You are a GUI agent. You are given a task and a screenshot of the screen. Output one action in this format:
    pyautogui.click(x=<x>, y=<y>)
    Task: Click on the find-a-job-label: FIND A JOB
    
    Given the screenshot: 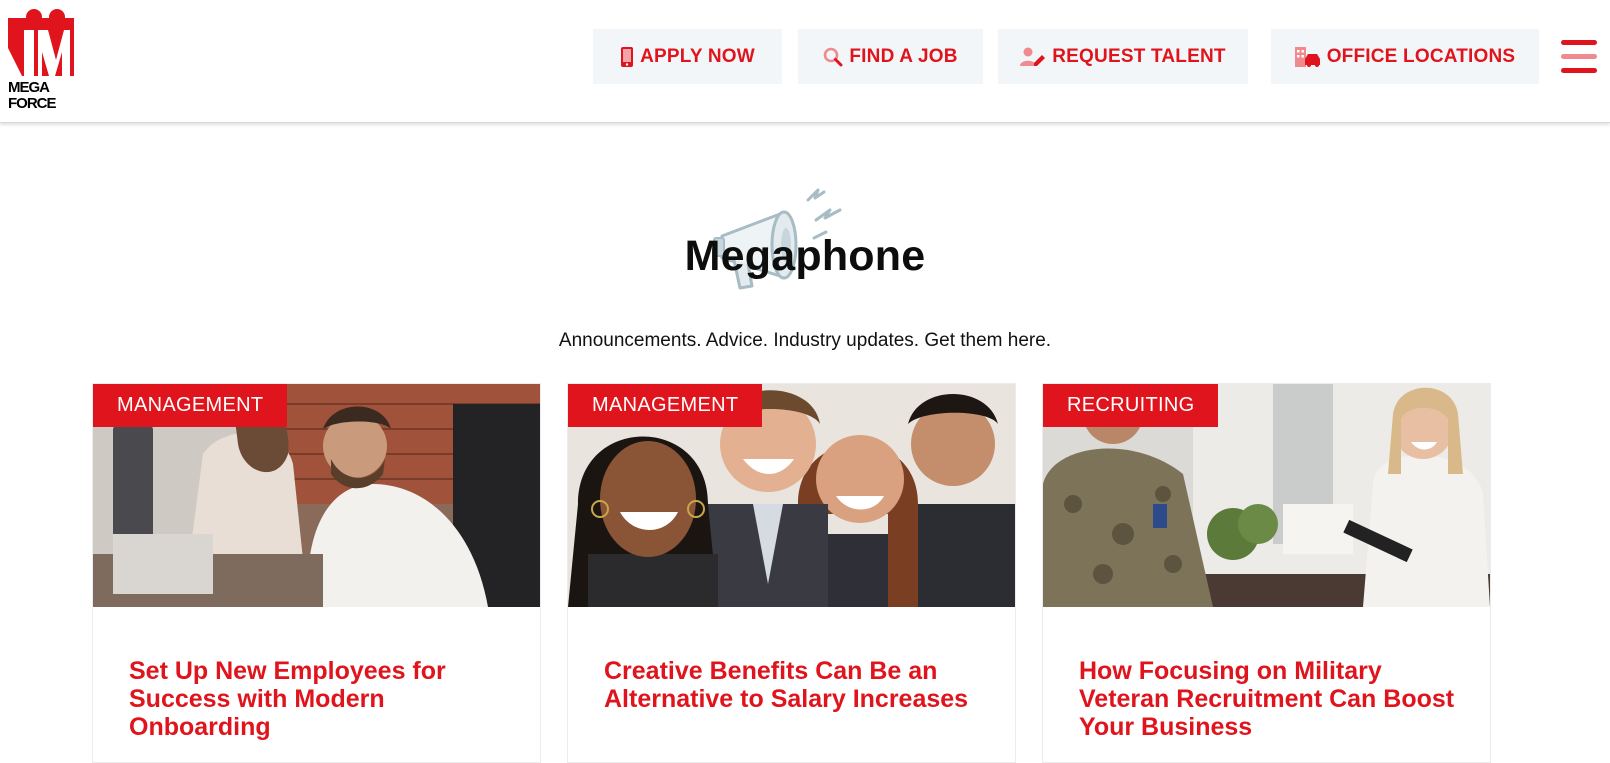 What is the action you would take?
    pyautogui.click(x=903, y=56)
    